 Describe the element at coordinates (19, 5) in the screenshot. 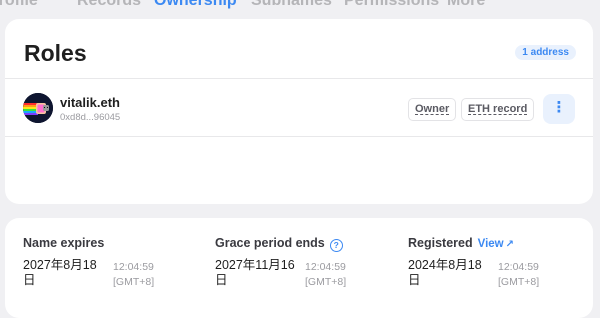

I see `tab-profile: Profile` at that location.